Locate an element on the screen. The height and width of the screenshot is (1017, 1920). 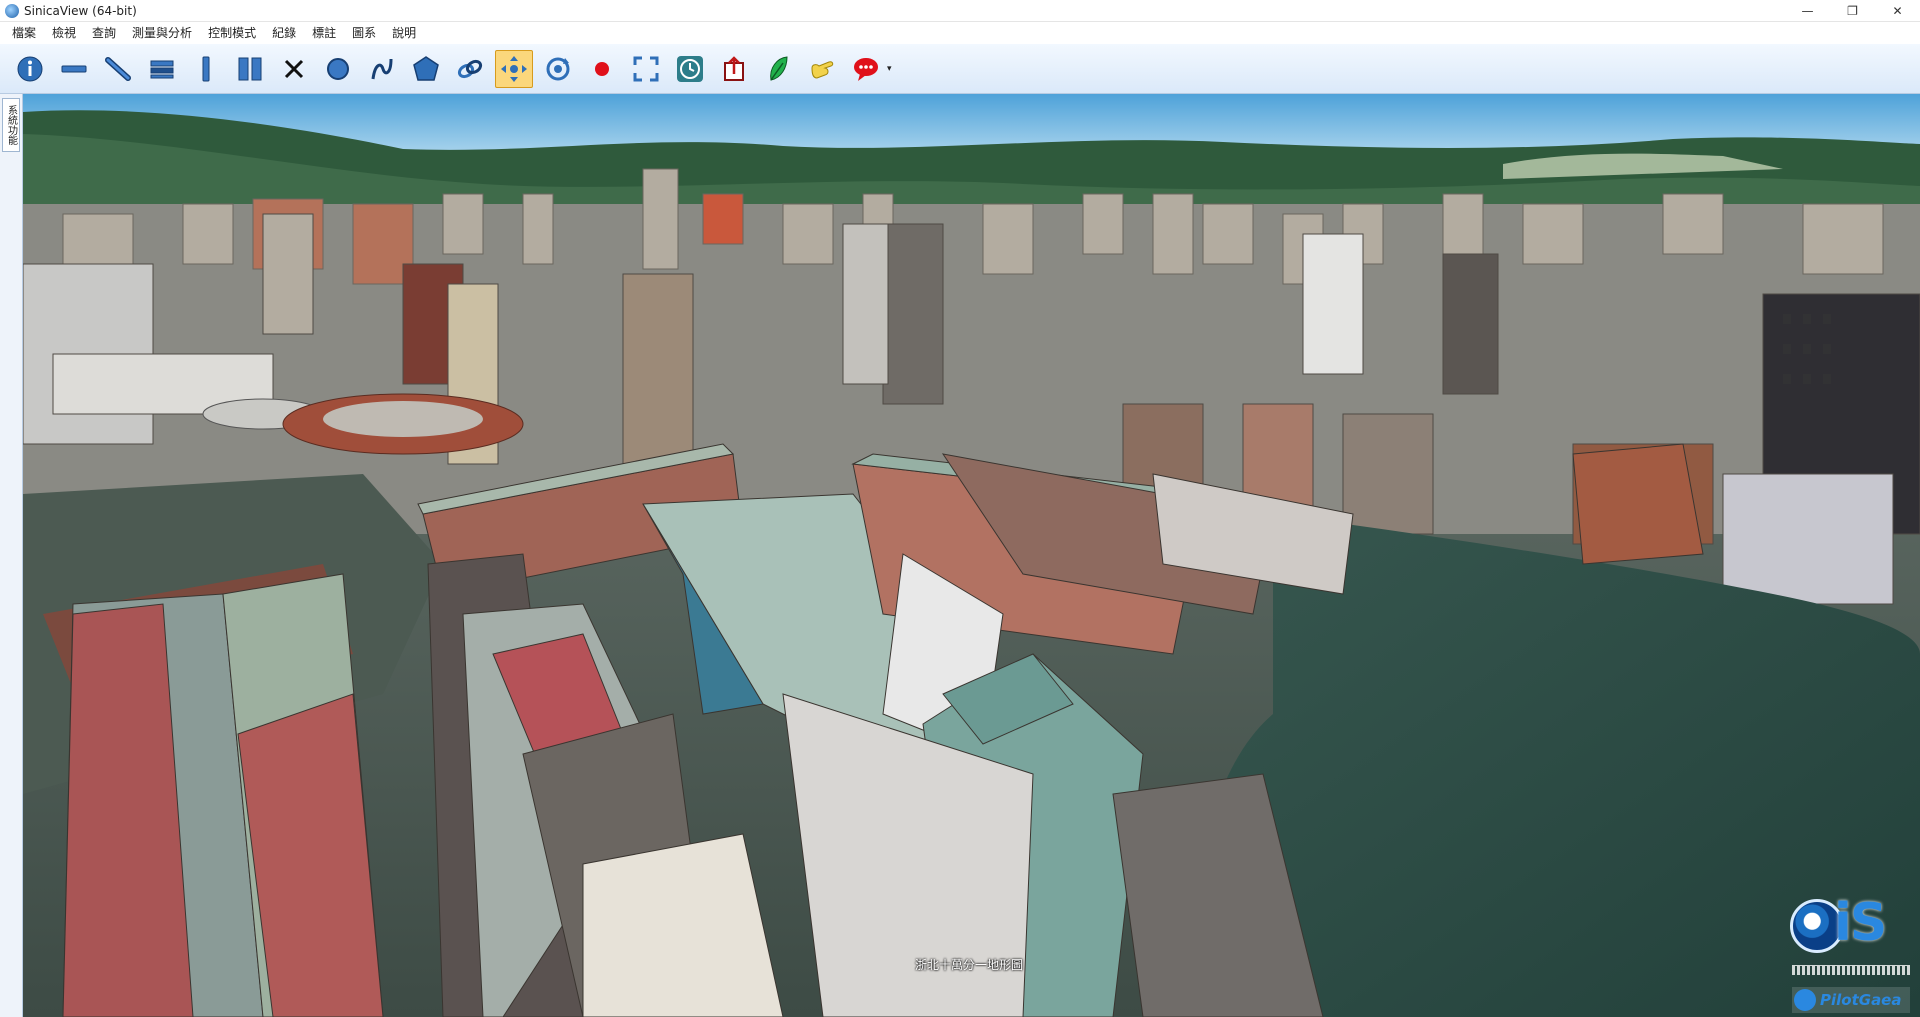
polygon-button is located at coordinates (426, 69).